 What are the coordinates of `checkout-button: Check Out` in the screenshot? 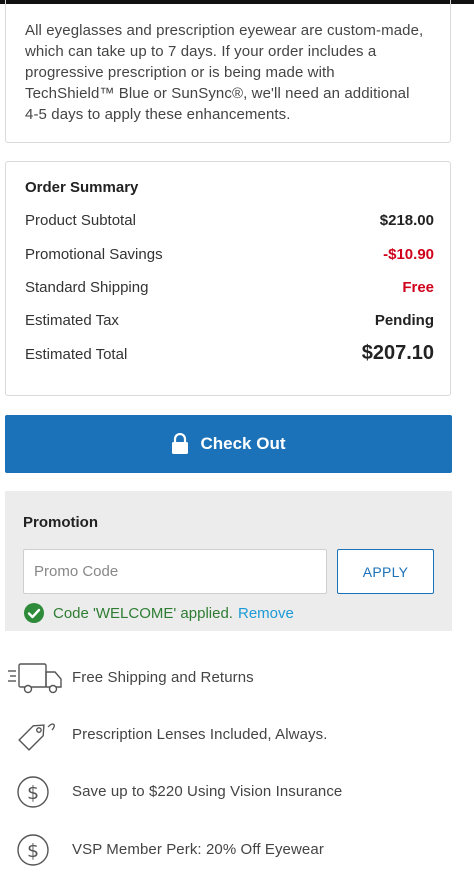 It's located at (228, 444).